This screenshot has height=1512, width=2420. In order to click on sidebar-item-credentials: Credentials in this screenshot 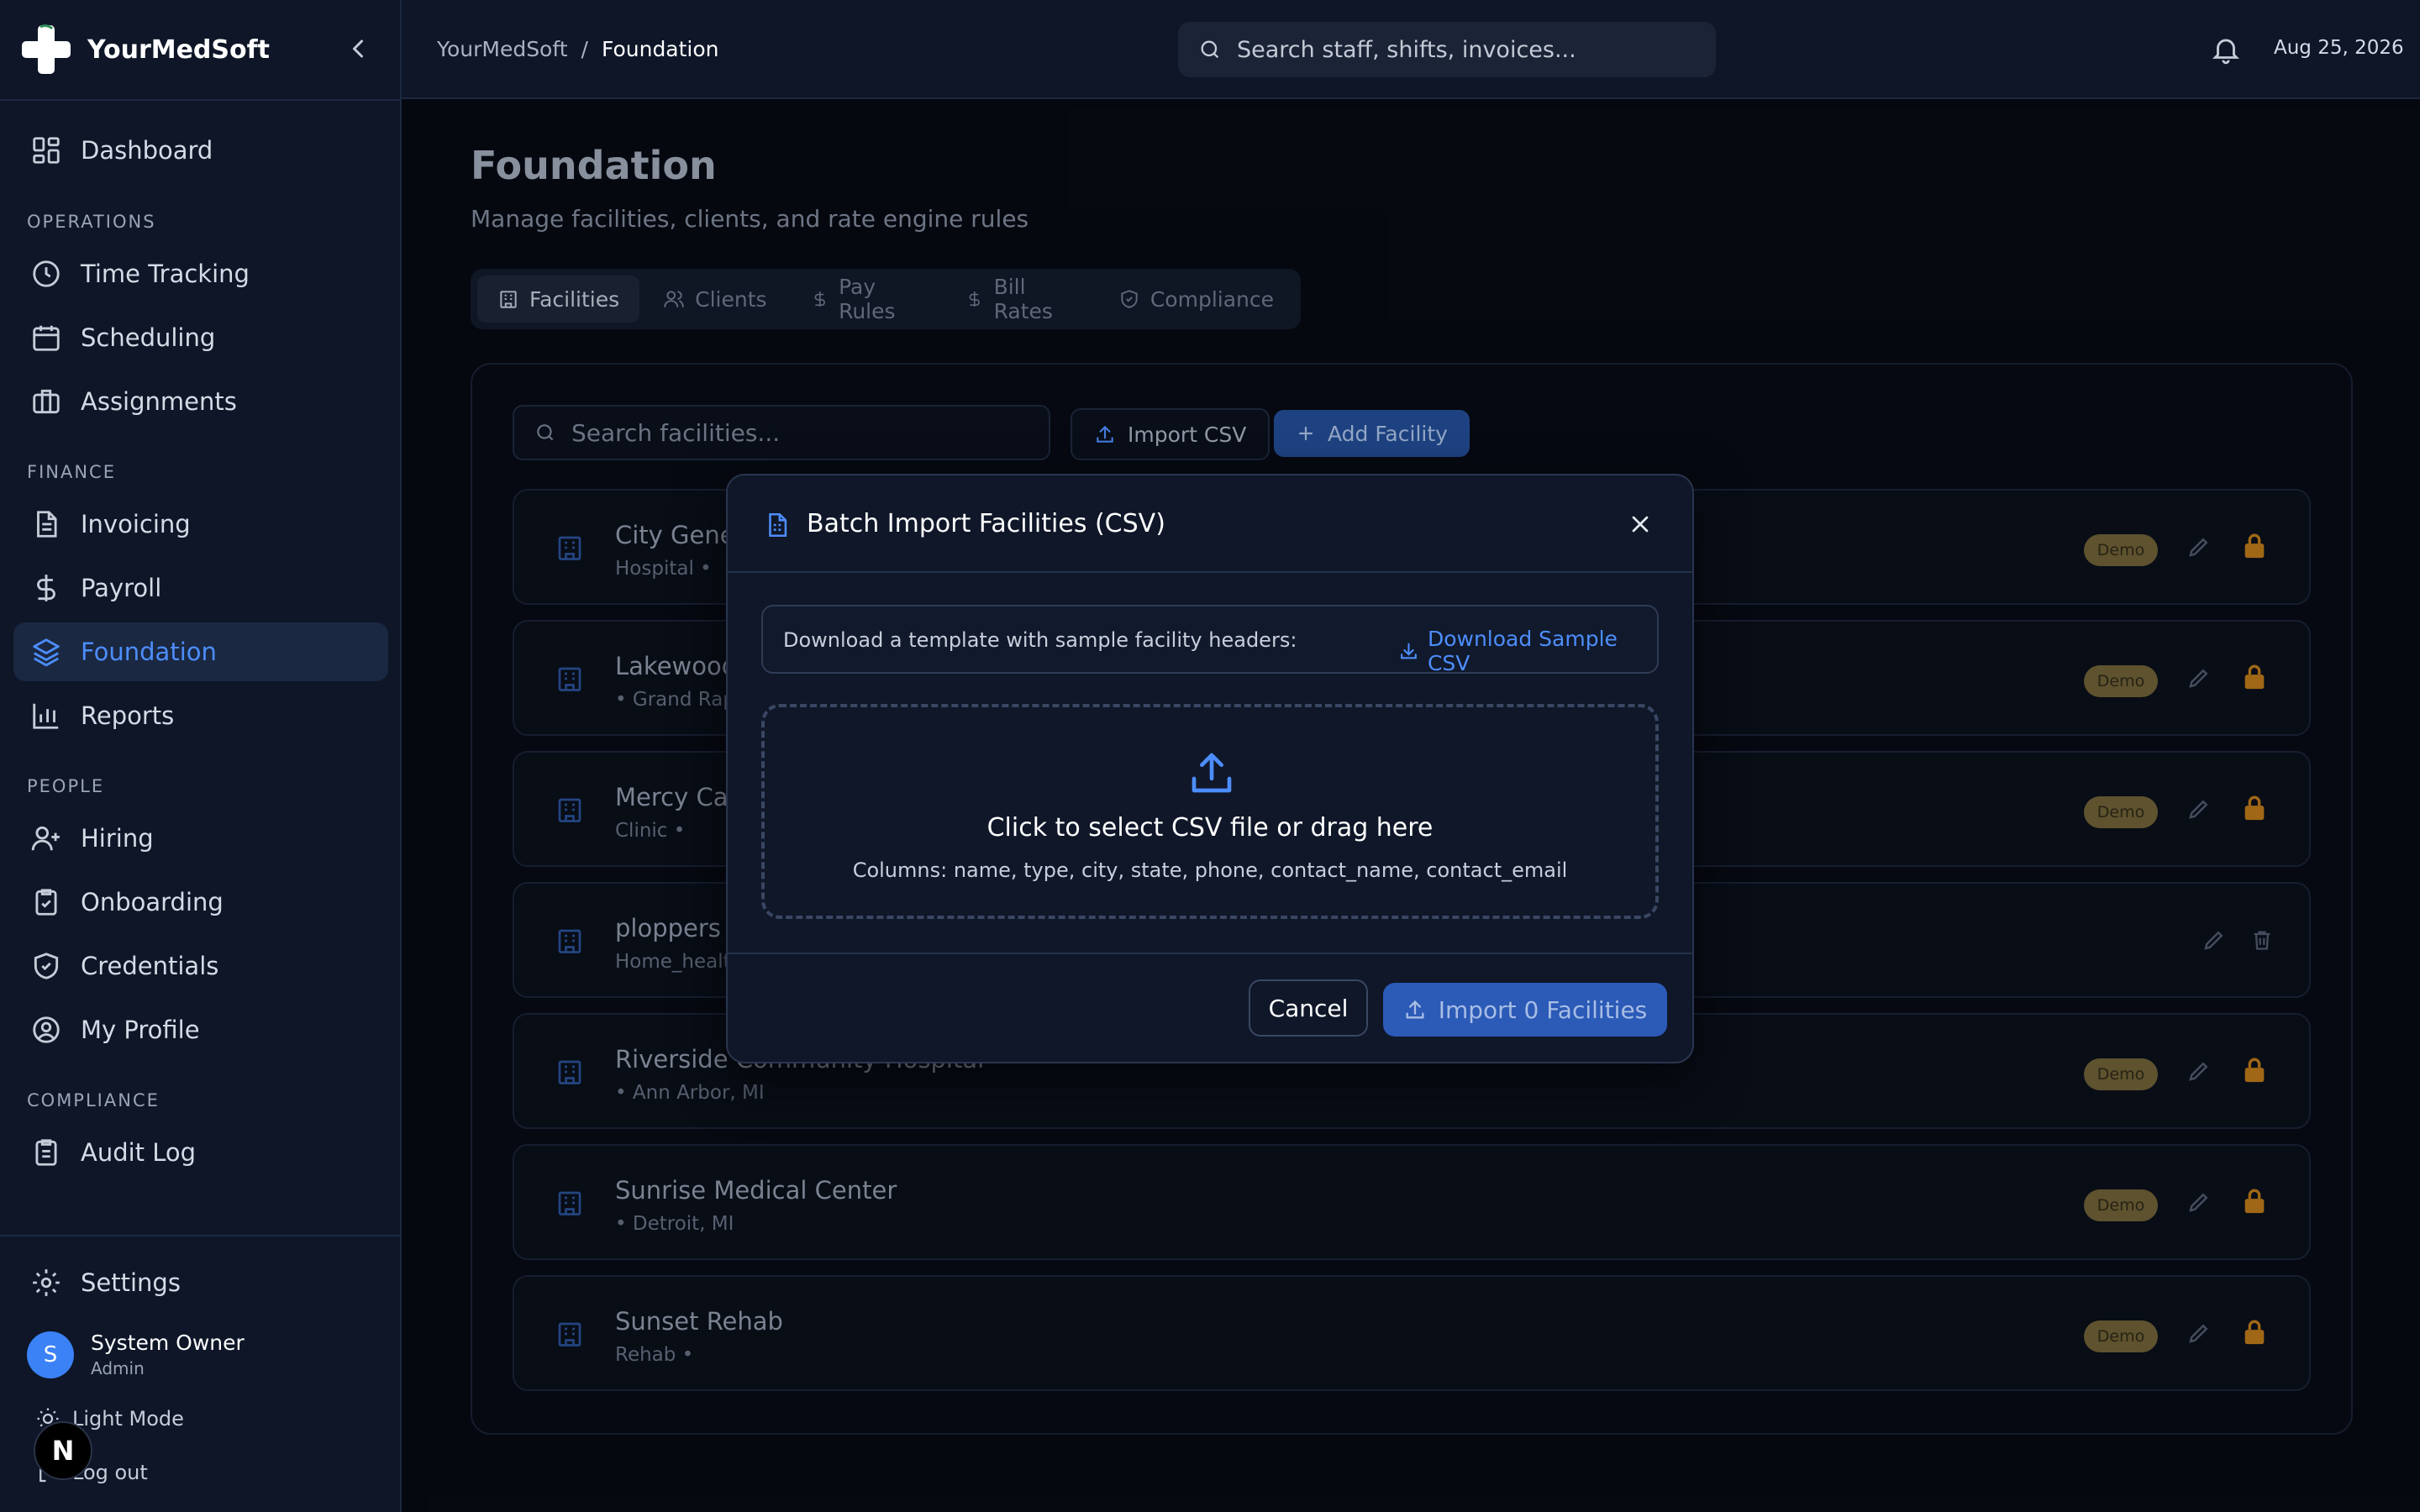, I will do `click(200, 966)`.